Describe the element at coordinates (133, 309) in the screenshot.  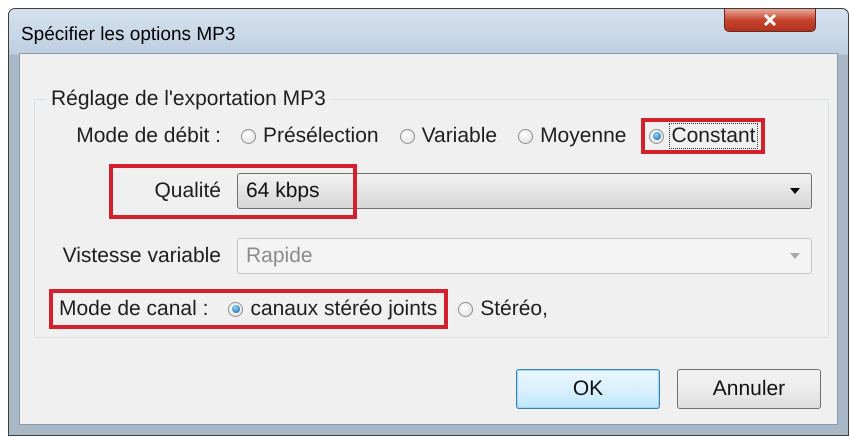
I see `field-label: Mode de canal :` at that location.